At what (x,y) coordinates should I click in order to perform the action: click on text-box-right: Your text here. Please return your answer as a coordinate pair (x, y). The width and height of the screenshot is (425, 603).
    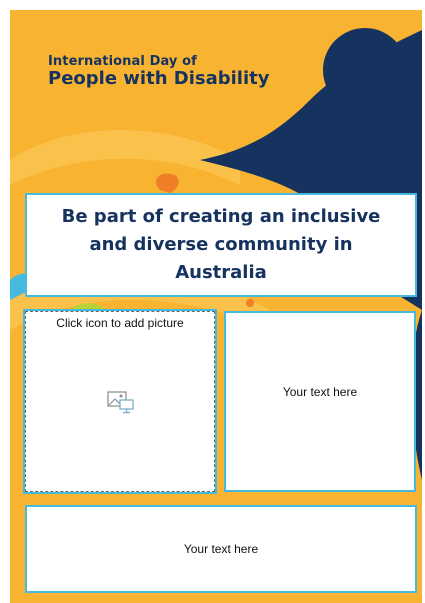
    Looking at the image, I should click on (320, 401).